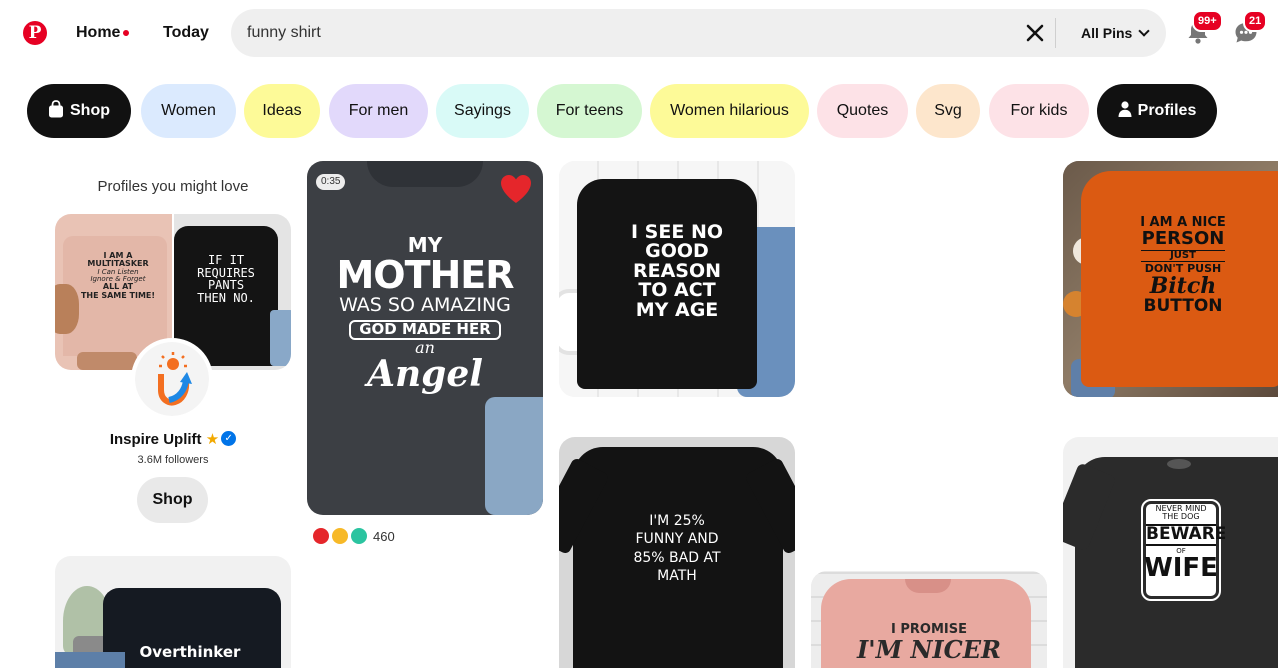 The image size is (1278, 668). I want to click on messages-badge: 21, so click(1255, 21).